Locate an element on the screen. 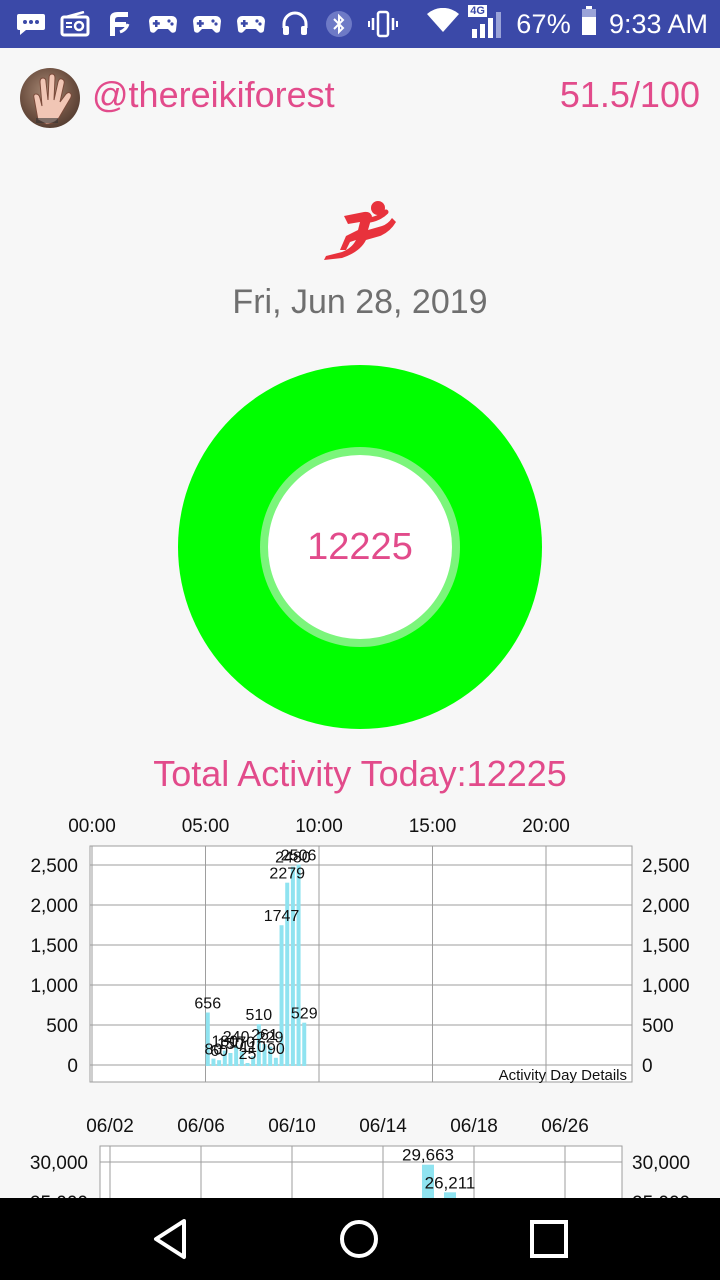 This screenshot has height=1280, width=720. message-icon is located at coordinates (31, 24).